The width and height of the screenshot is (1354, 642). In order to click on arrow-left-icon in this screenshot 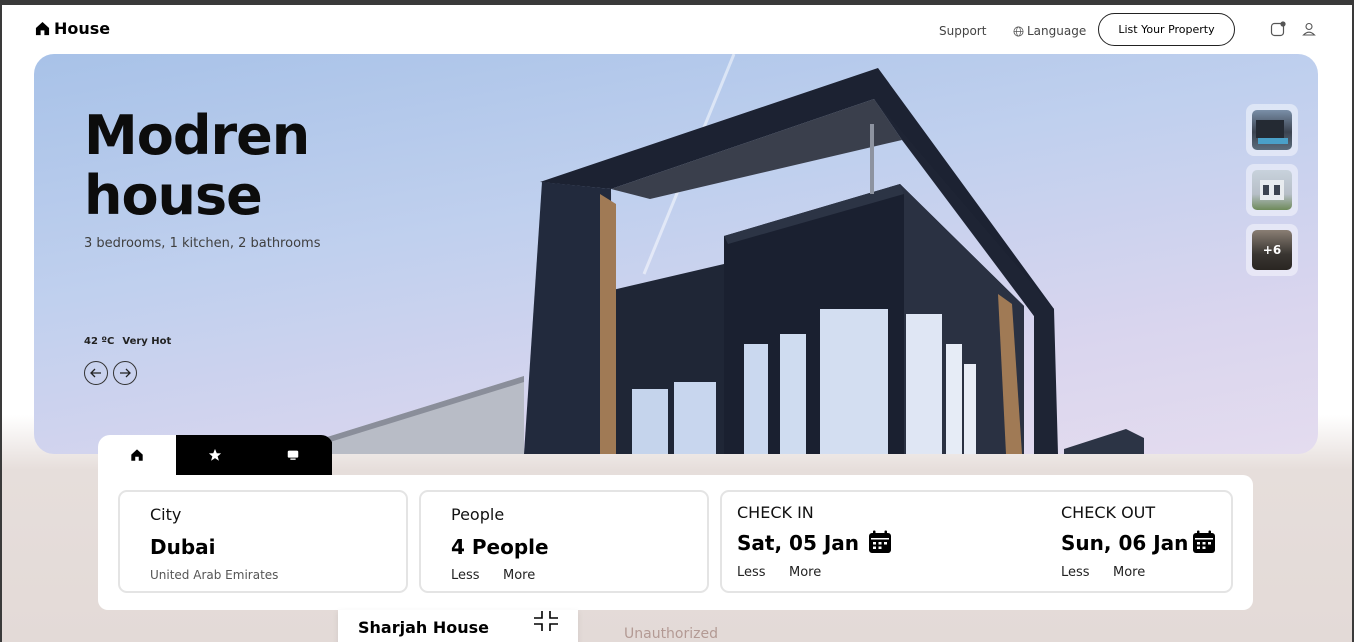, I will do `click(95, 373)`.